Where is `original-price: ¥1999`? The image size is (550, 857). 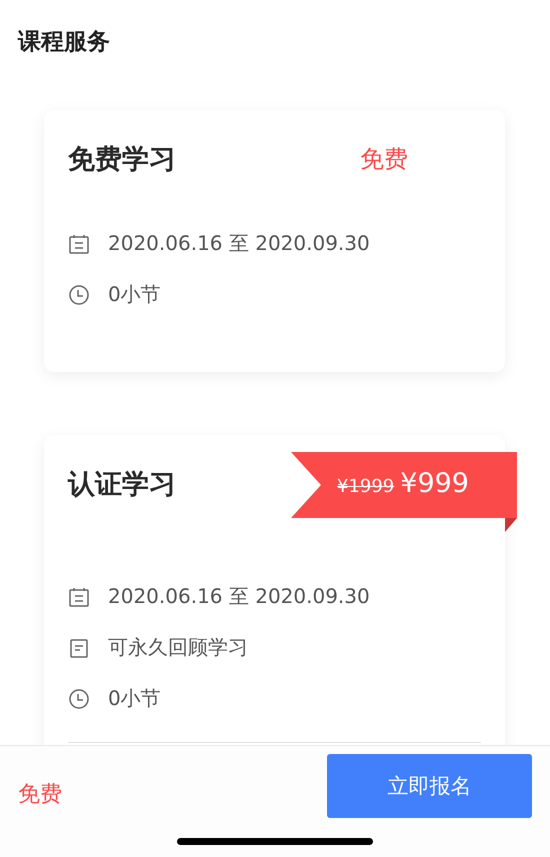
original-price: ¥1999 is located at coordinates (365, 486).